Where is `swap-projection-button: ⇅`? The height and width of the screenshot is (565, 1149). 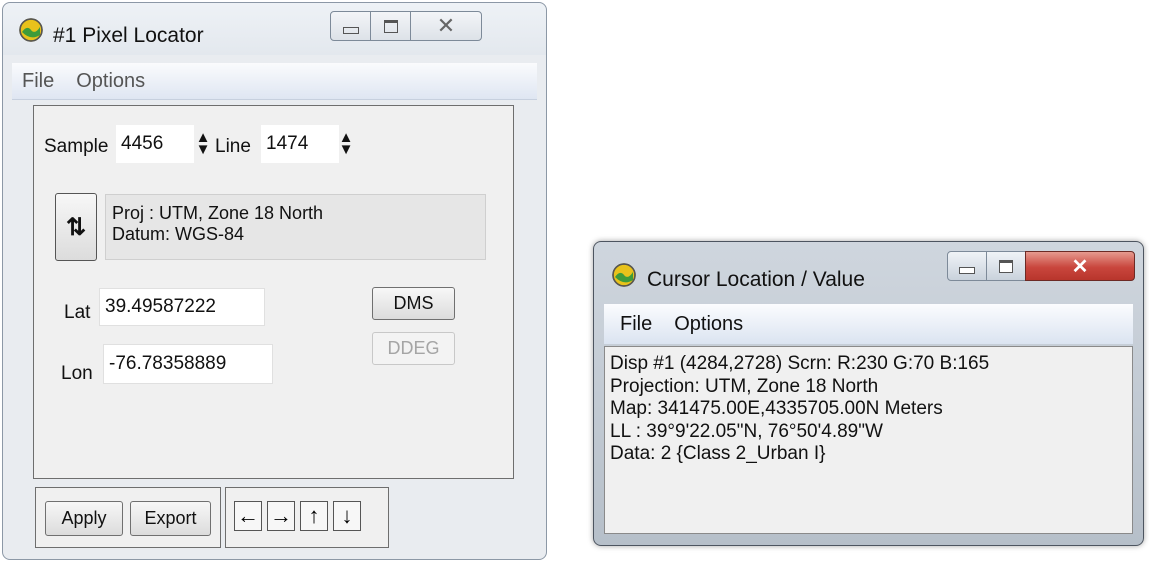 swap-projection-button: ⇅ is located at coordinates (76, 227).